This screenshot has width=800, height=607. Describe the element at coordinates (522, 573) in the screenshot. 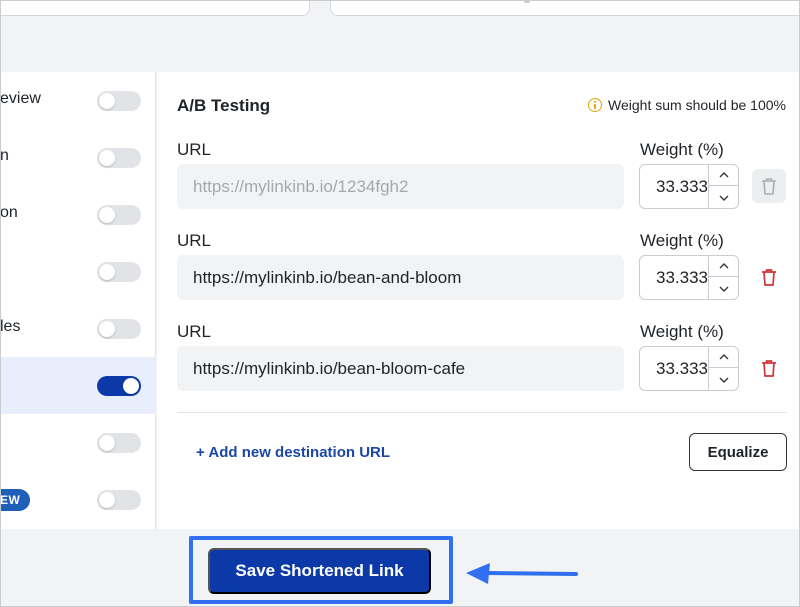

I see `arrow-left-icon` at that location.